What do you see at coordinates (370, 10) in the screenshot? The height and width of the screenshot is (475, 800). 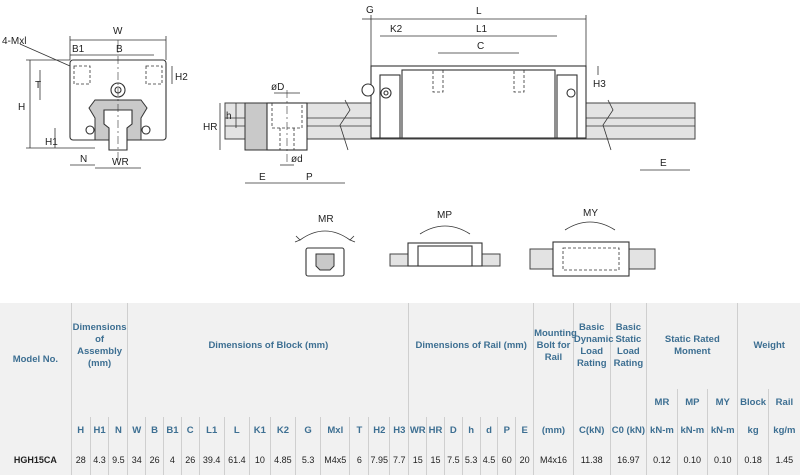 I see `label-G: G` at bounding box center [370, 10].